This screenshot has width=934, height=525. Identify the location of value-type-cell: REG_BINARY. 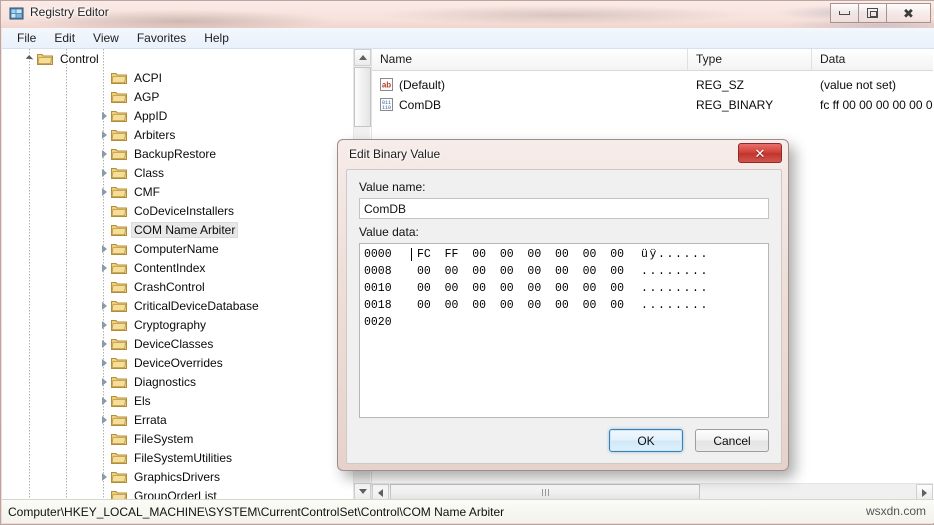
(735, 104).